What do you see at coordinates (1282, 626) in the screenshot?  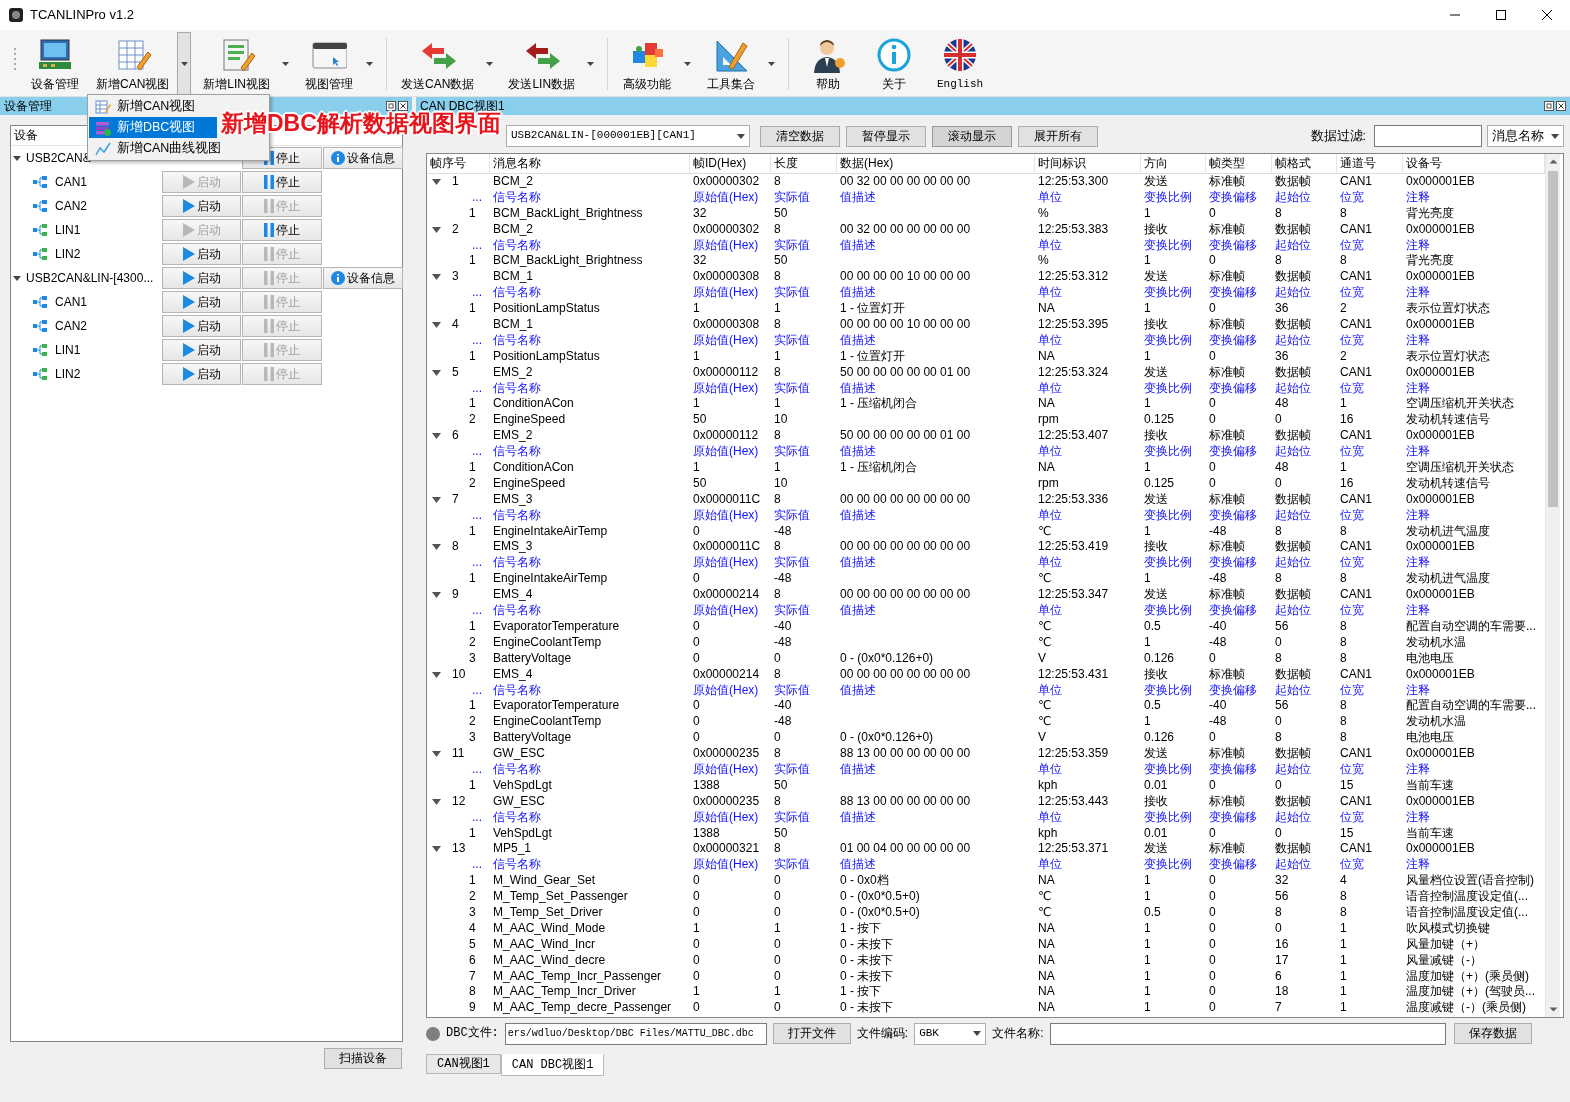 I see `table-cell-text: 56` at bounding box center [1282, 626].